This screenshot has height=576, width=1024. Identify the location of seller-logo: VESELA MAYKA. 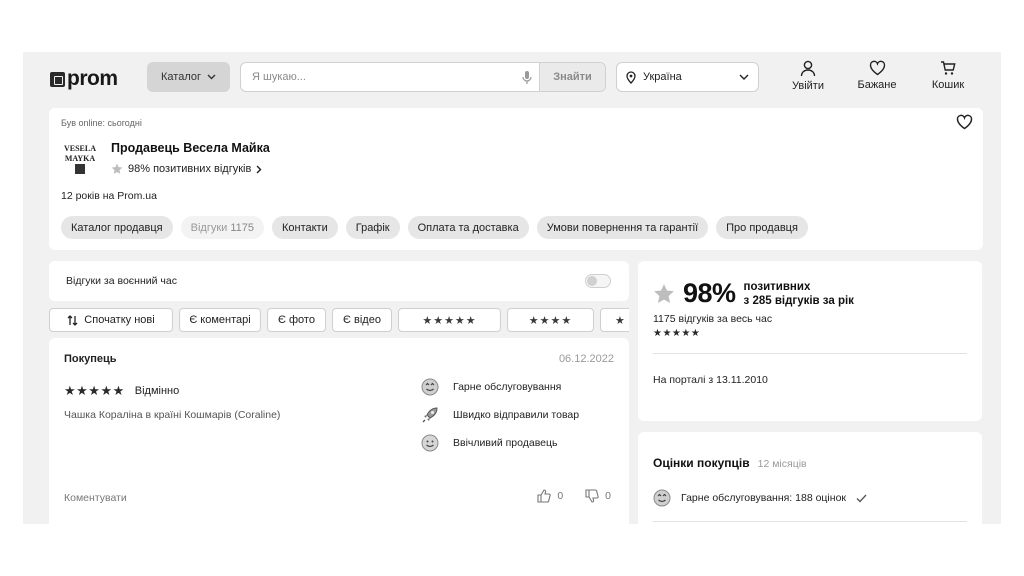
(80, 158).